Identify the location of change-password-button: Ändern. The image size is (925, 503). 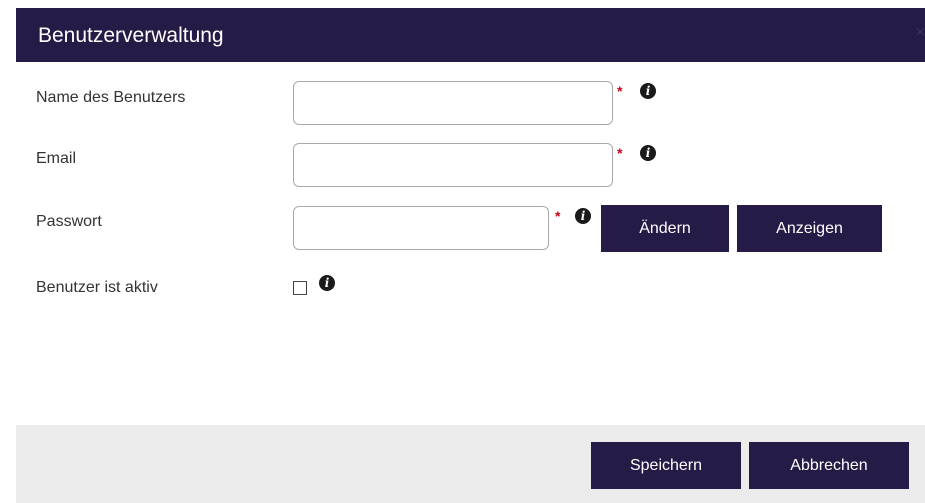
(665, 228).